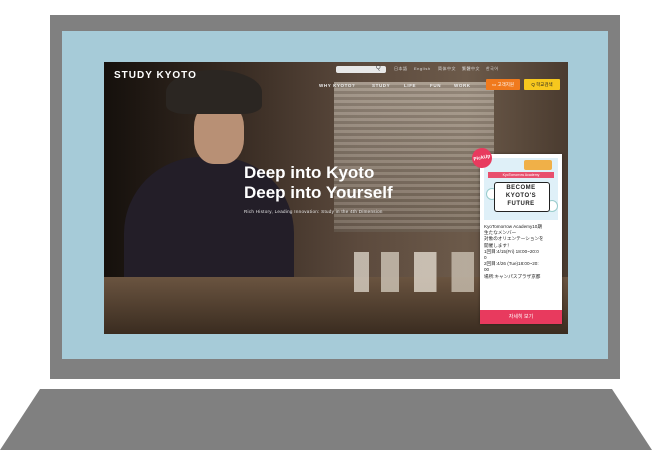 The height and width of the screenshot is (450, 652). What do you see at coordinates (309, 172) in the screenshot?
I see `hero-title-line1: Deep into Kyoto` at bounding box center [309, 172].